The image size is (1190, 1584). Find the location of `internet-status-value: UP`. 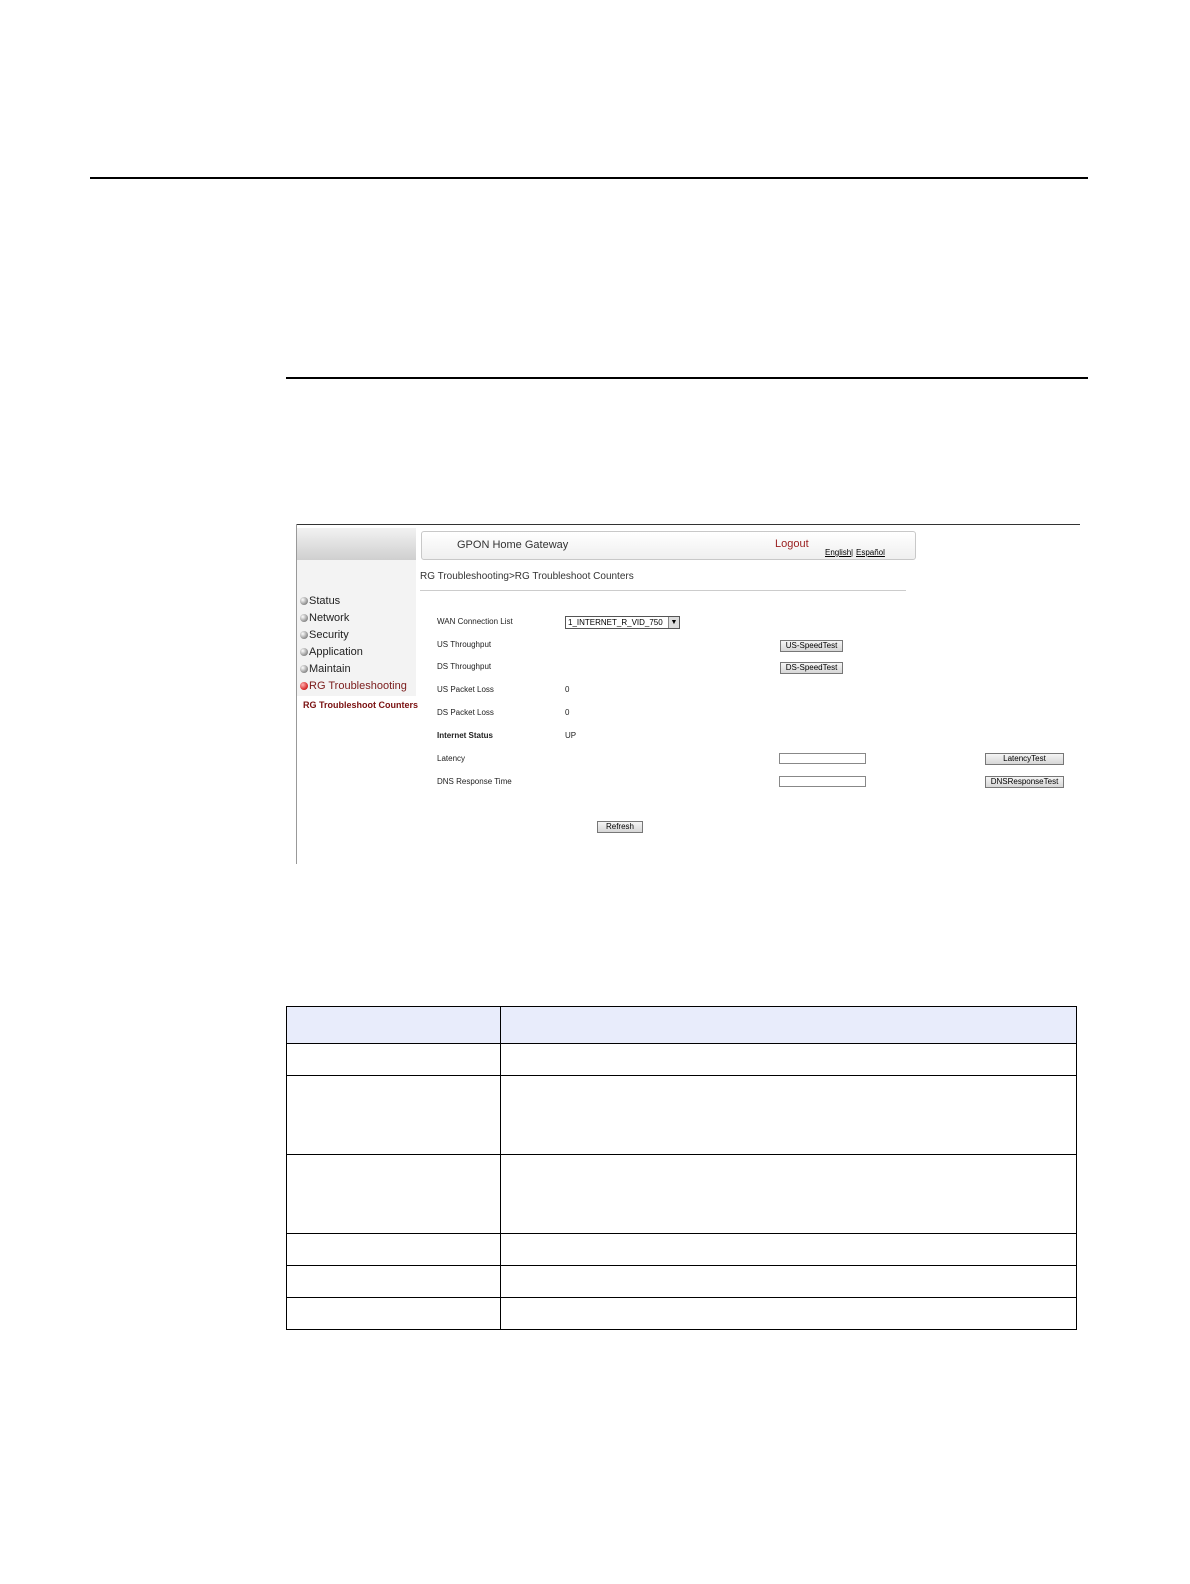

internet-status-value: UP is located at coordinates (571, 735).